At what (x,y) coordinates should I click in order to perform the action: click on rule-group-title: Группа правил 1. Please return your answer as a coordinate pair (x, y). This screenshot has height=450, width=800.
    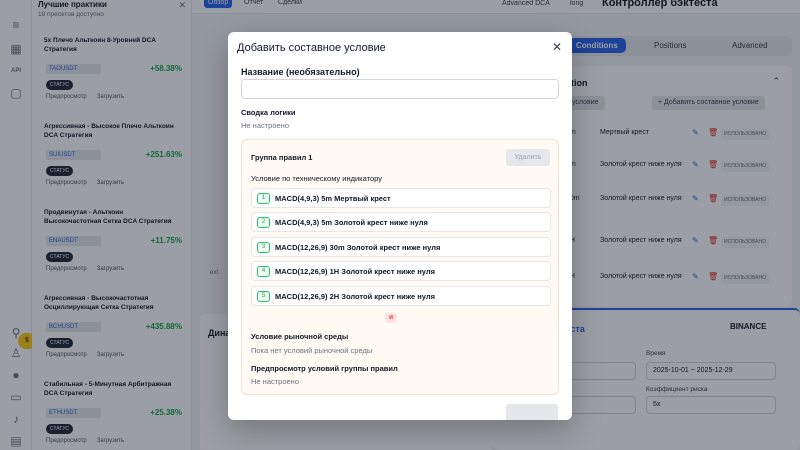
    Looking at the image, I should click on (282, 157).